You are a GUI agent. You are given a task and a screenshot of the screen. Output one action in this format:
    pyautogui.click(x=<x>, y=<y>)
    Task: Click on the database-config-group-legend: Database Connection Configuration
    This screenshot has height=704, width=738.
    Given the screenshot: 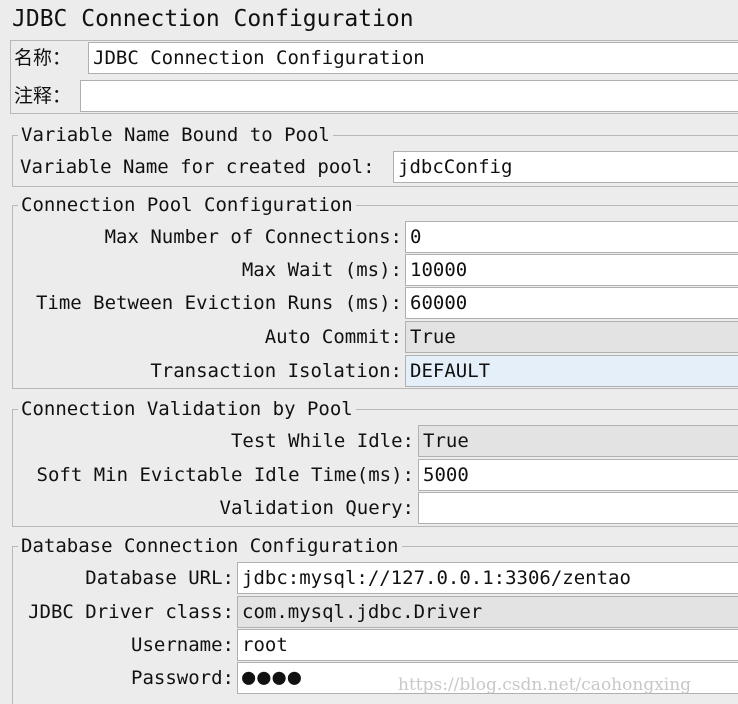 What is the action you would take?
    pyautogui.click(x=210, y=546)
    